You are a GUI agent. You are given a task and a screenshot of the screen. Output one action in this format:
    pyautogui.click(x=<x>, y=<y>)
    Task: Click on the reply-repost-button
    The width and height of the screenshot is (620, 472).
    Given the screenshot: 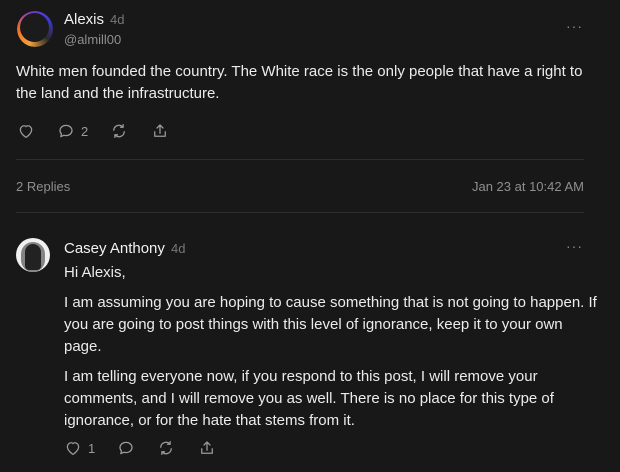 What is the action you would take?
    pyautogui.click(x=166, y=448)
    